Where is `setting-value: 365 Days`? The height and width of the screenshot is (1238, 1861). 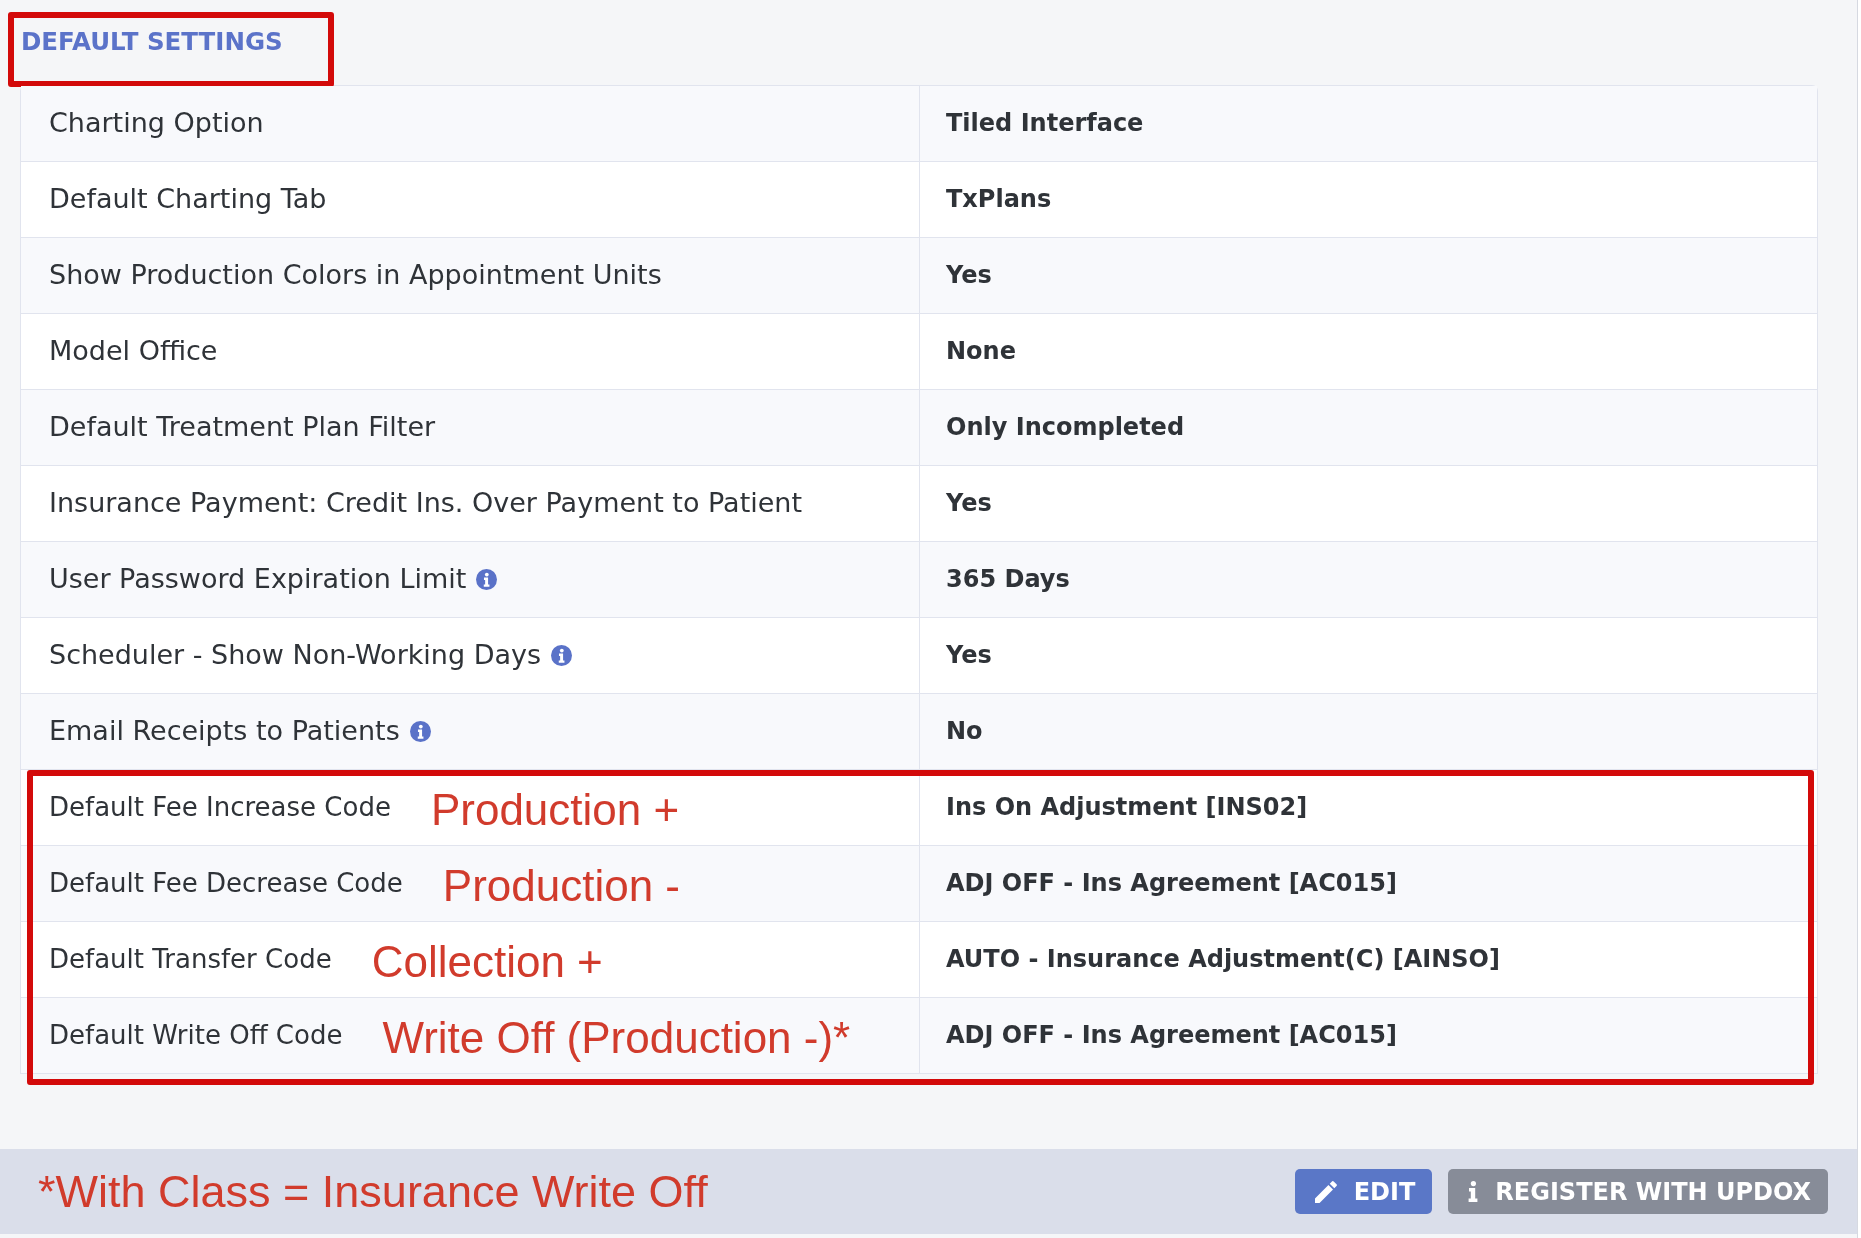 setting-value: 365 Days is located at coordinates (1008, 579).